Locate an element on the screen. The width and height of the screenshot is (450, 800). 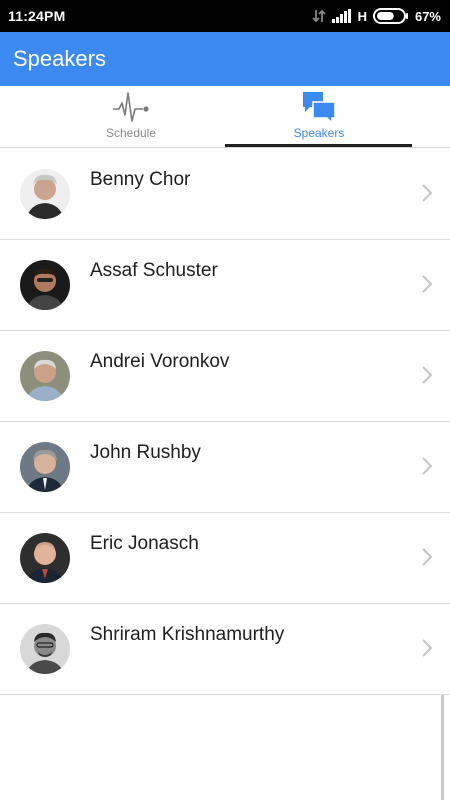
scrollbar is located at coordinates (442, 747).